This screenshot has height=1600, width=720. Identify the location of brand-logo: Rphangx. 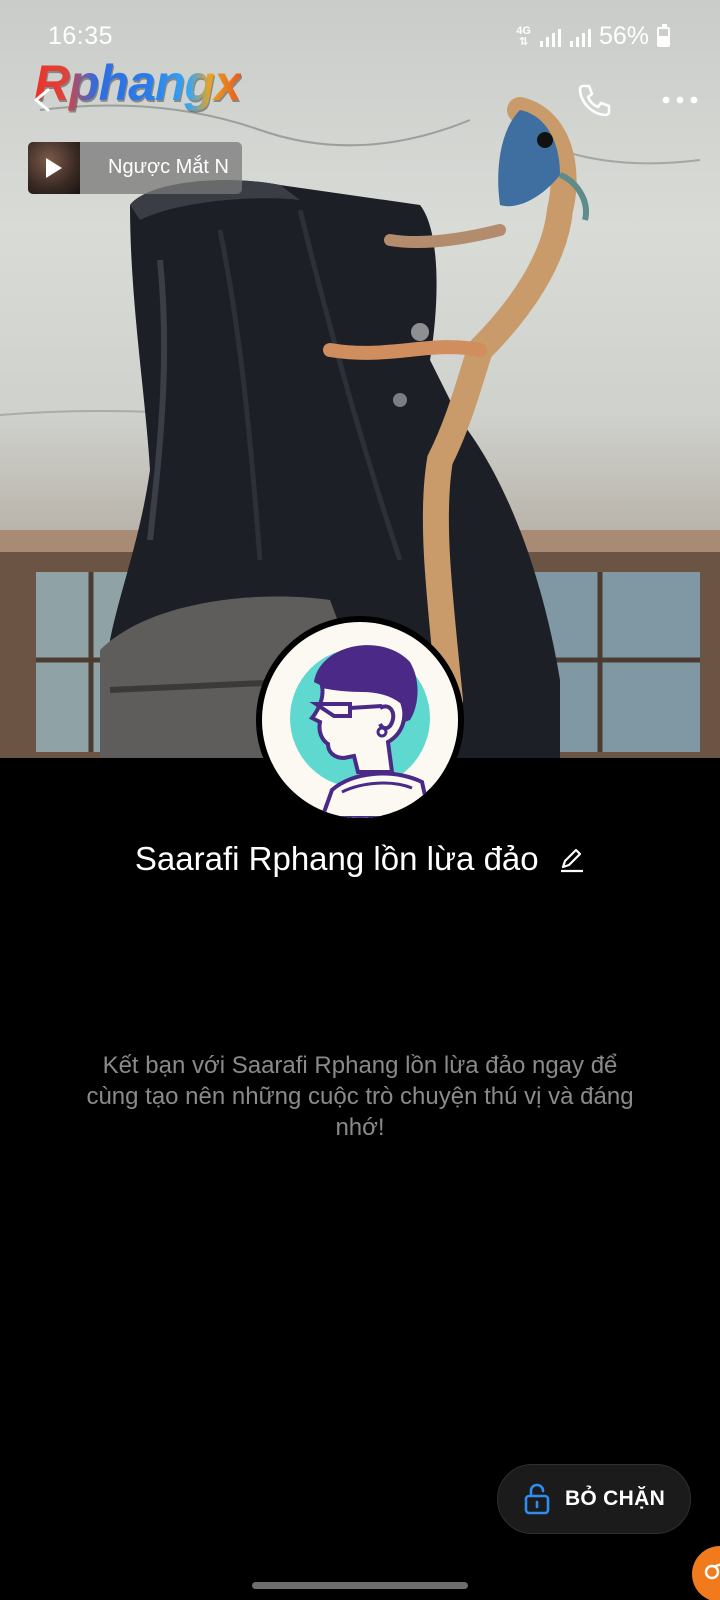
(138, 83).